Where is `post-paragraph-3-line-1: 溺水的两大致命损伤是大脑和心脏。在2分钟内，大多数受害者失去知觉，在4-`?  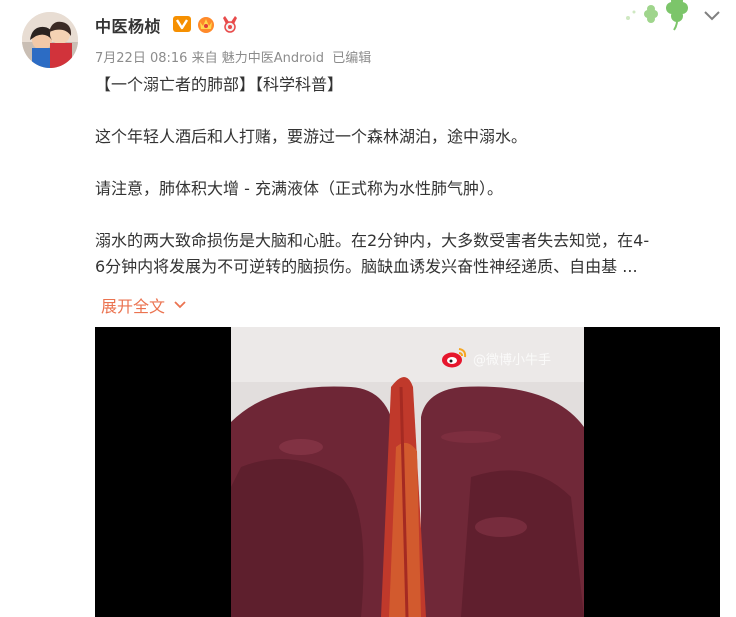 post-paragraph-3-line-1: 溺水的两大致命损伤是大脑和心脏。在2分钟内，大多数受害者失去知觉，在4- is located at coordinates (372, 240).